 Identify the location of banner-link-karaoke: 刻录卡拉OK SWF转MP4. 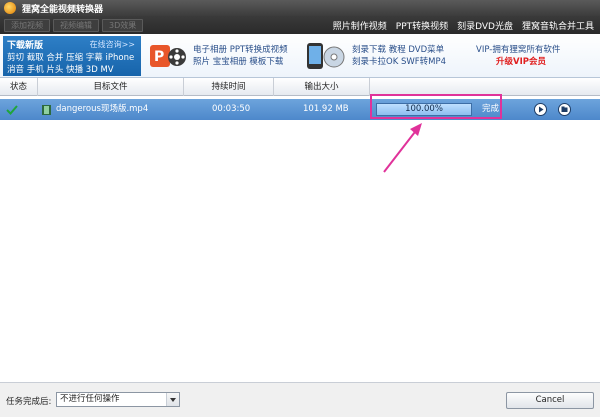
(399, 61).